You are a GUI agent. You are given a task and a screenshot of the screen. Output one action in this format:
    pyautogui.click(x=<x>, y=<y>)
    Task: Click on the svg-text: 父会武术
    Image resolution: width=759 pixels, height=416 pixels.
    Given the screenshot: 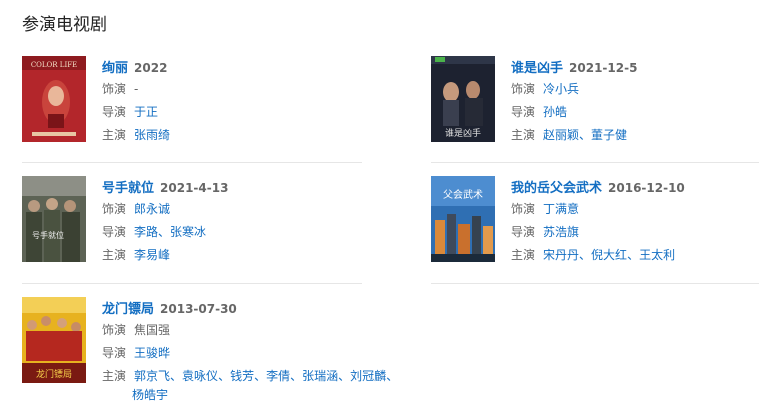 What is the action you would take?
    pyautogui.click(x=463, y=194)
    